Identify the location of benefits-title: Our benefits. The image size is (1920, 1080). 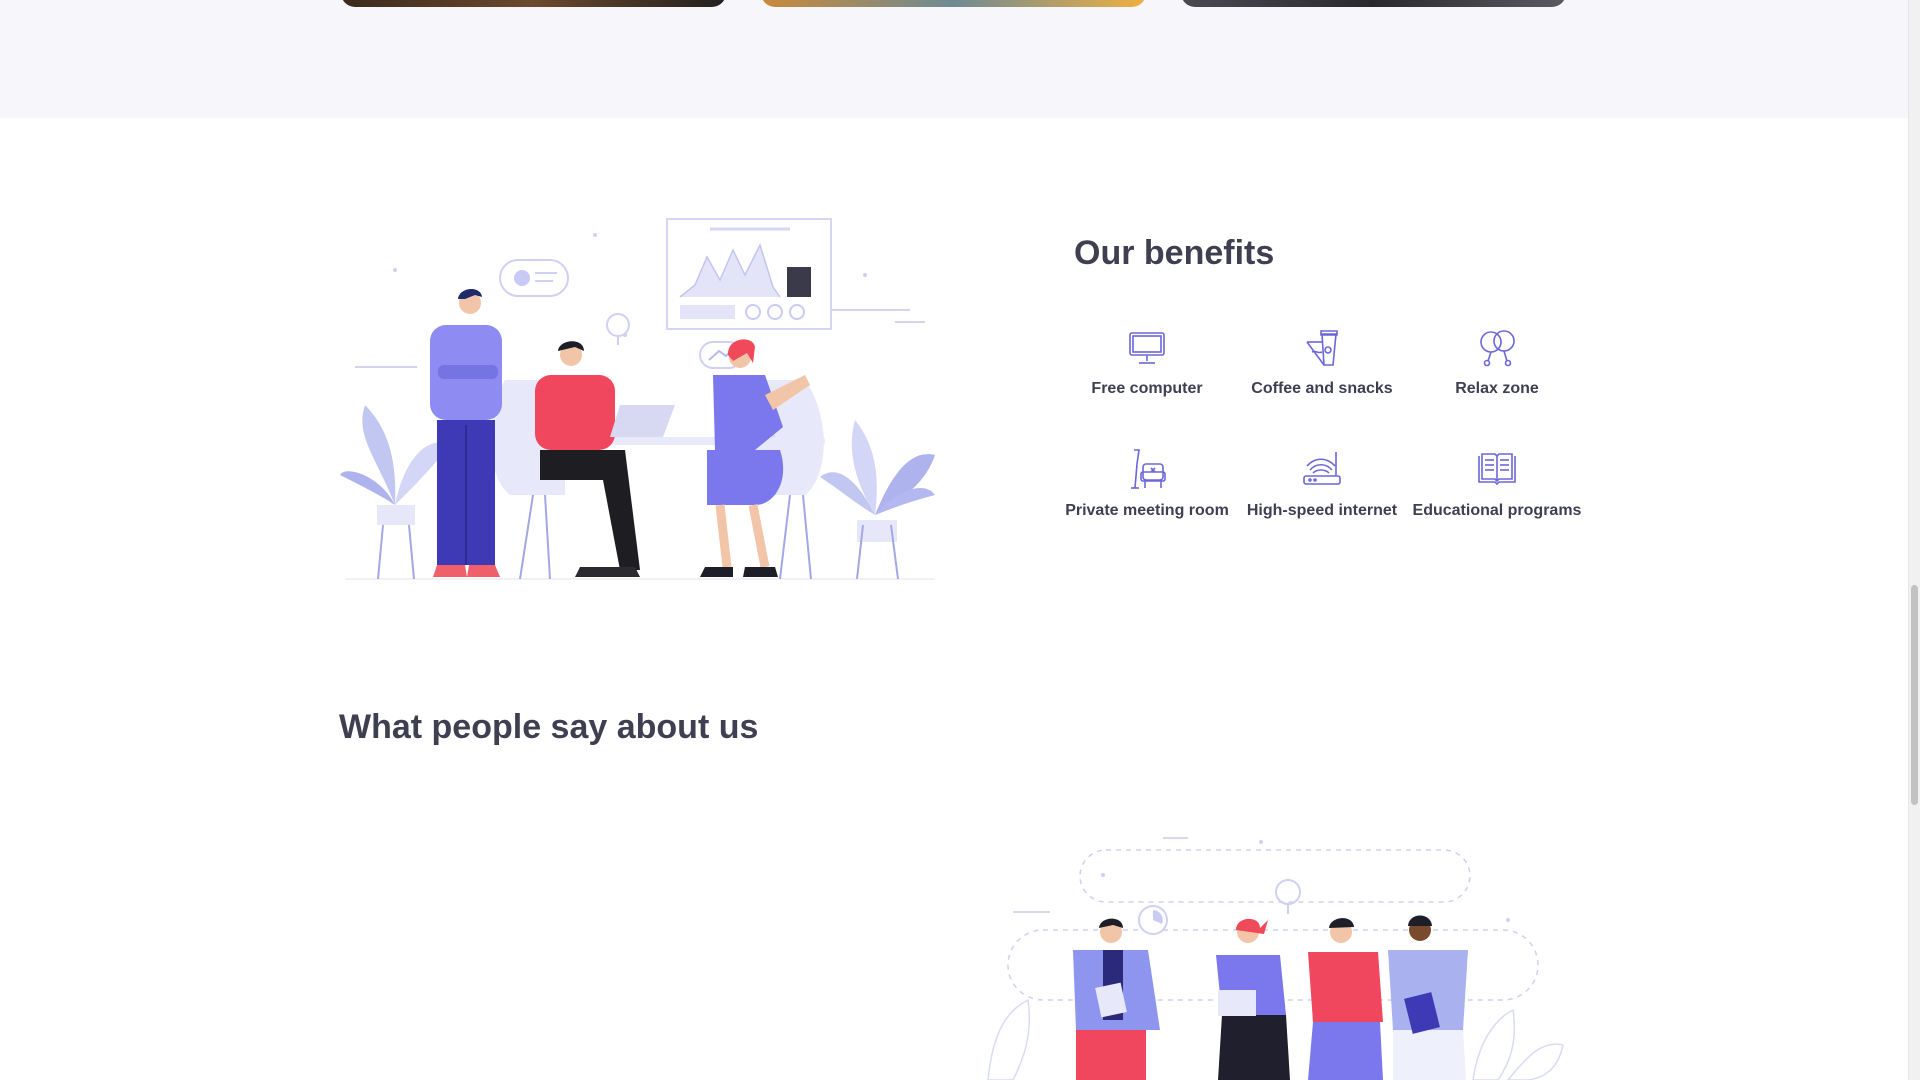
(1174, 253).